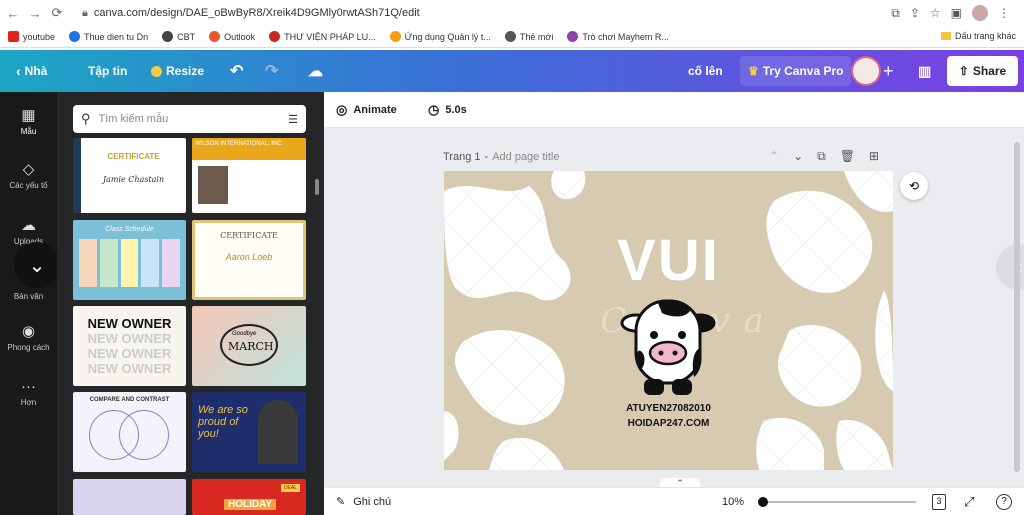 Image resolution: width=1024 pixels, height=515 pixels. Describe the element at coordinates (236, 71) in the screenshot. I see `undo-icon: ↶` at that location.